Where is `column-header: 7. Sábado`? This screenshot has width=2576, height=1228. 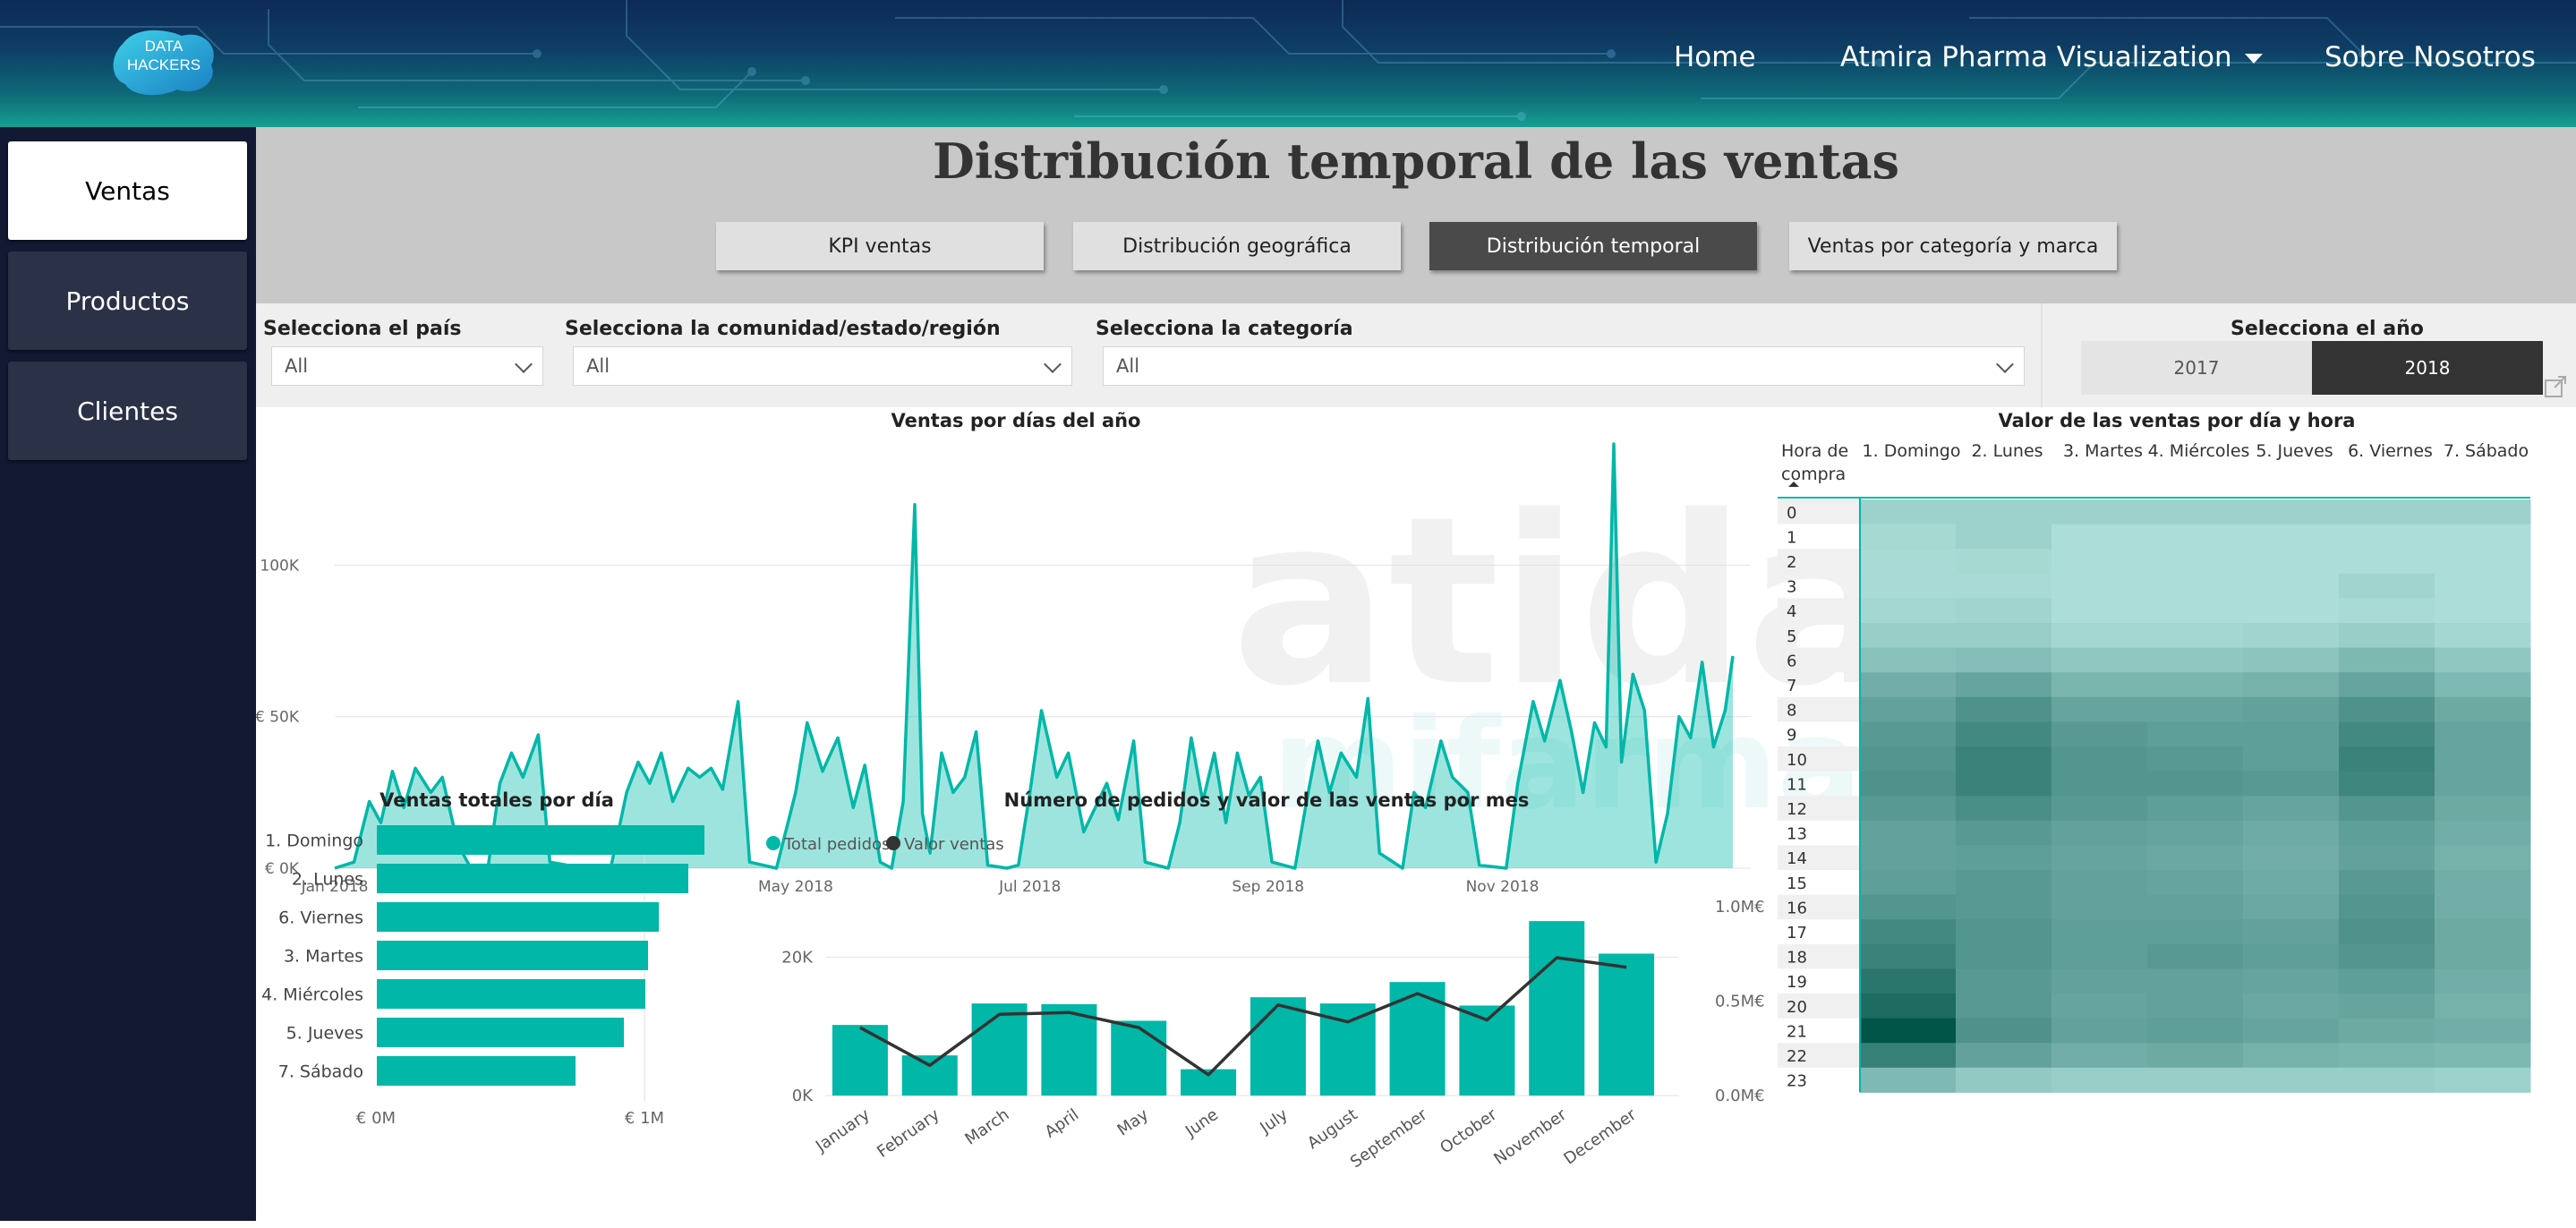 column-header: 7. Sábado is located at coordinates (2486, 451).